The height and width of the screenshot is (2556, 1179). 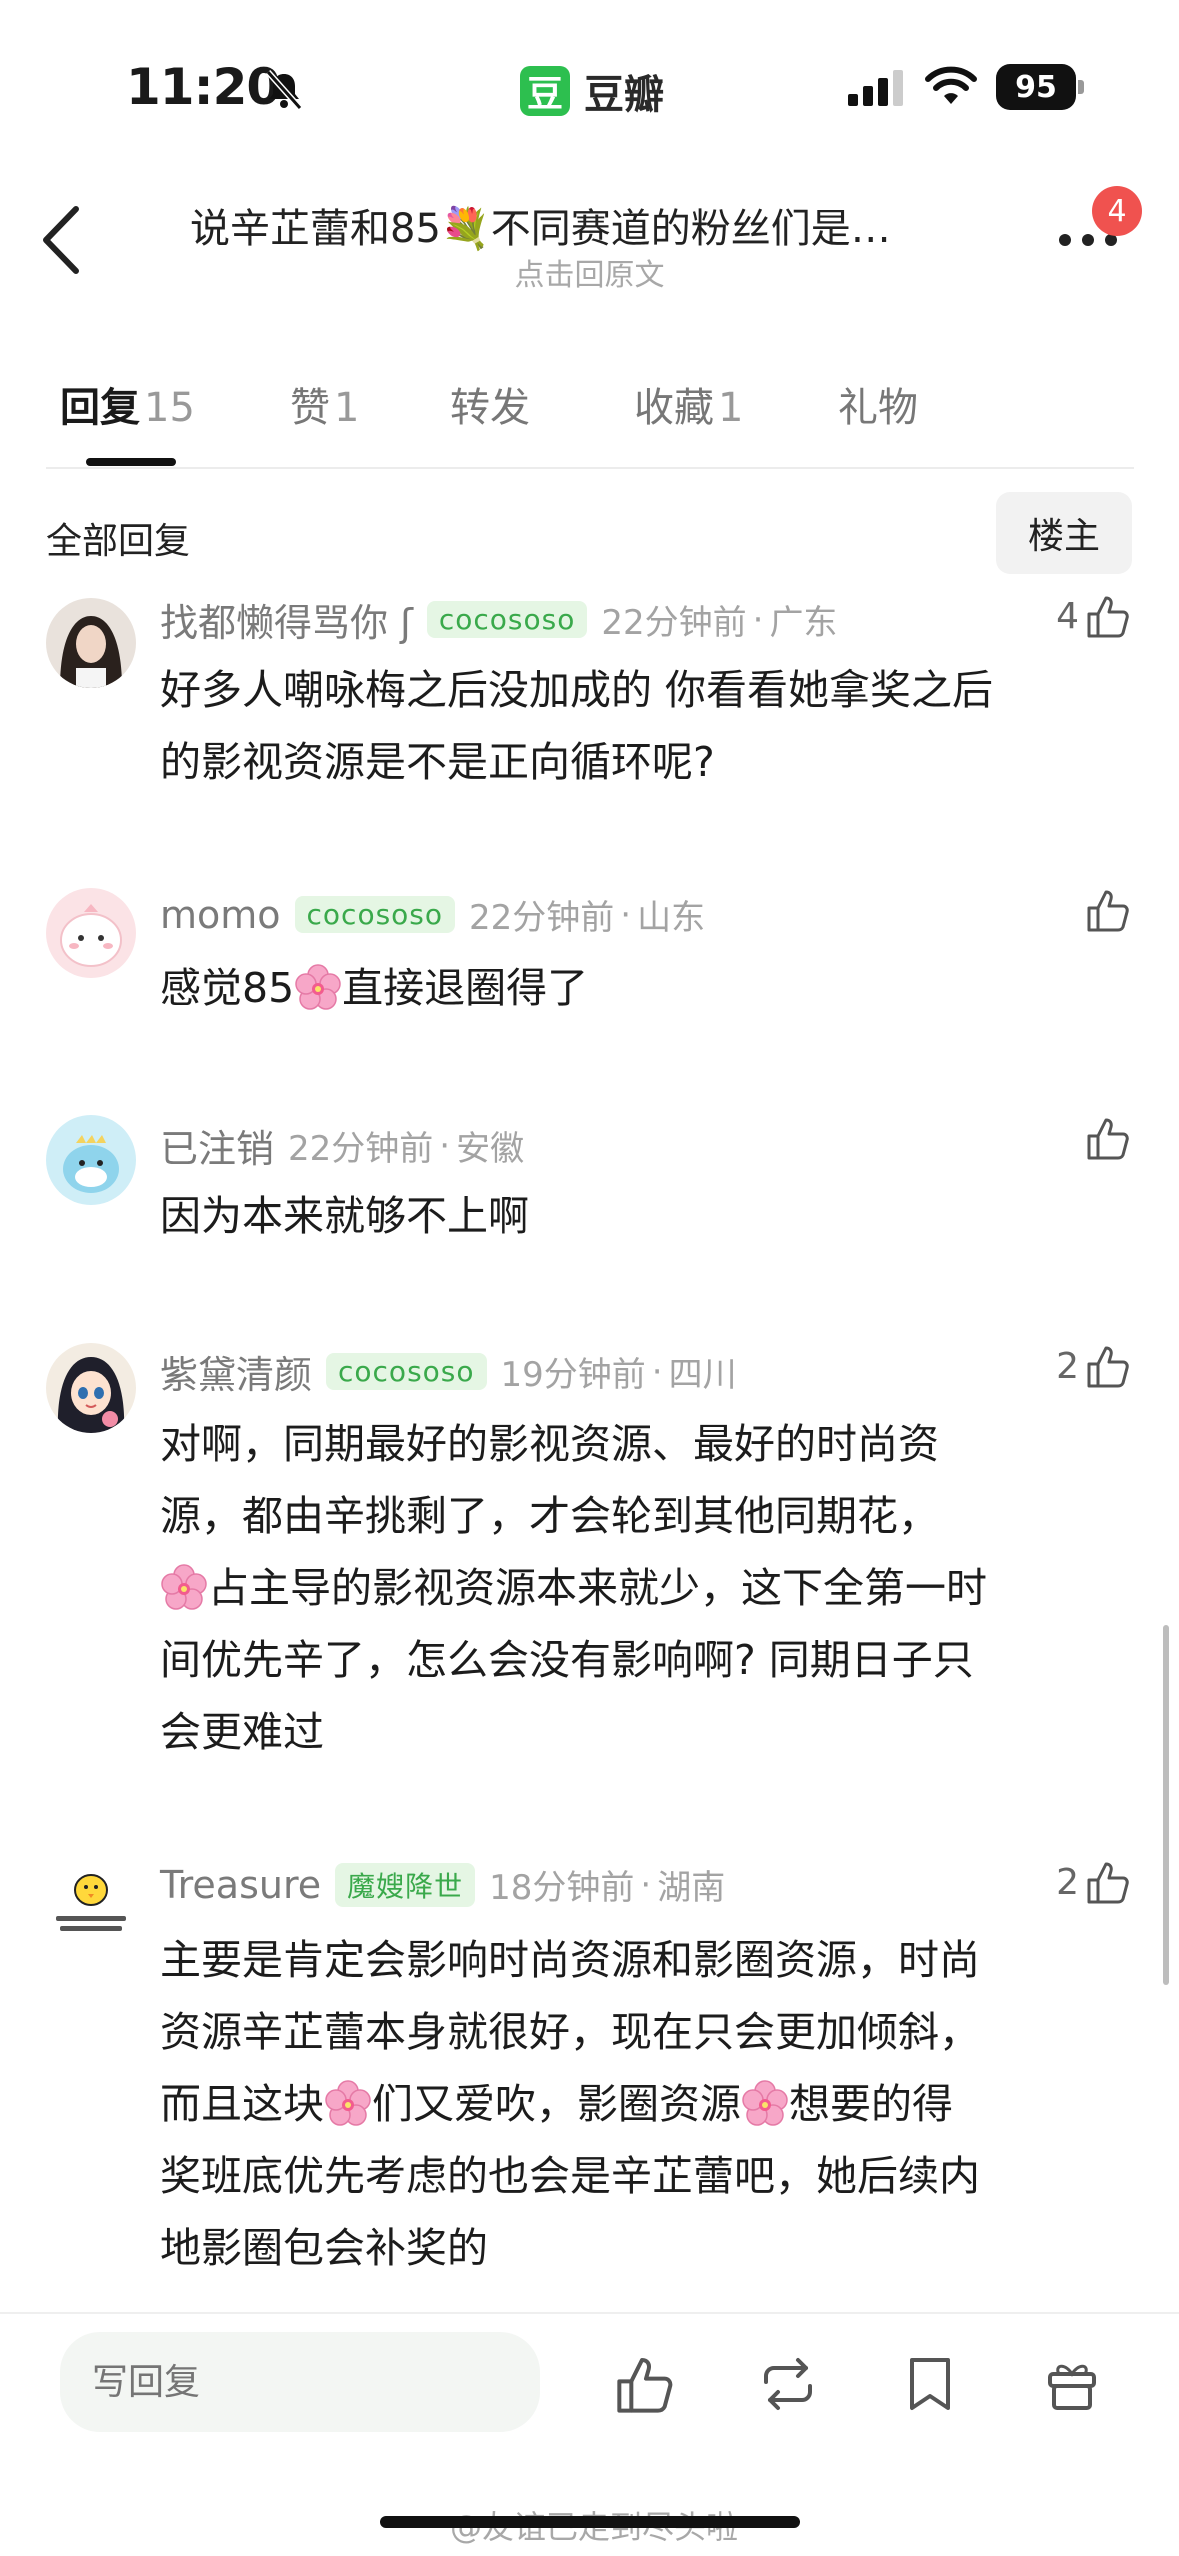 I want to click on comment-header: 找都懒得骂你 ʃ cocososo 22分钟前 · 广东, so click(x=498, y=619).